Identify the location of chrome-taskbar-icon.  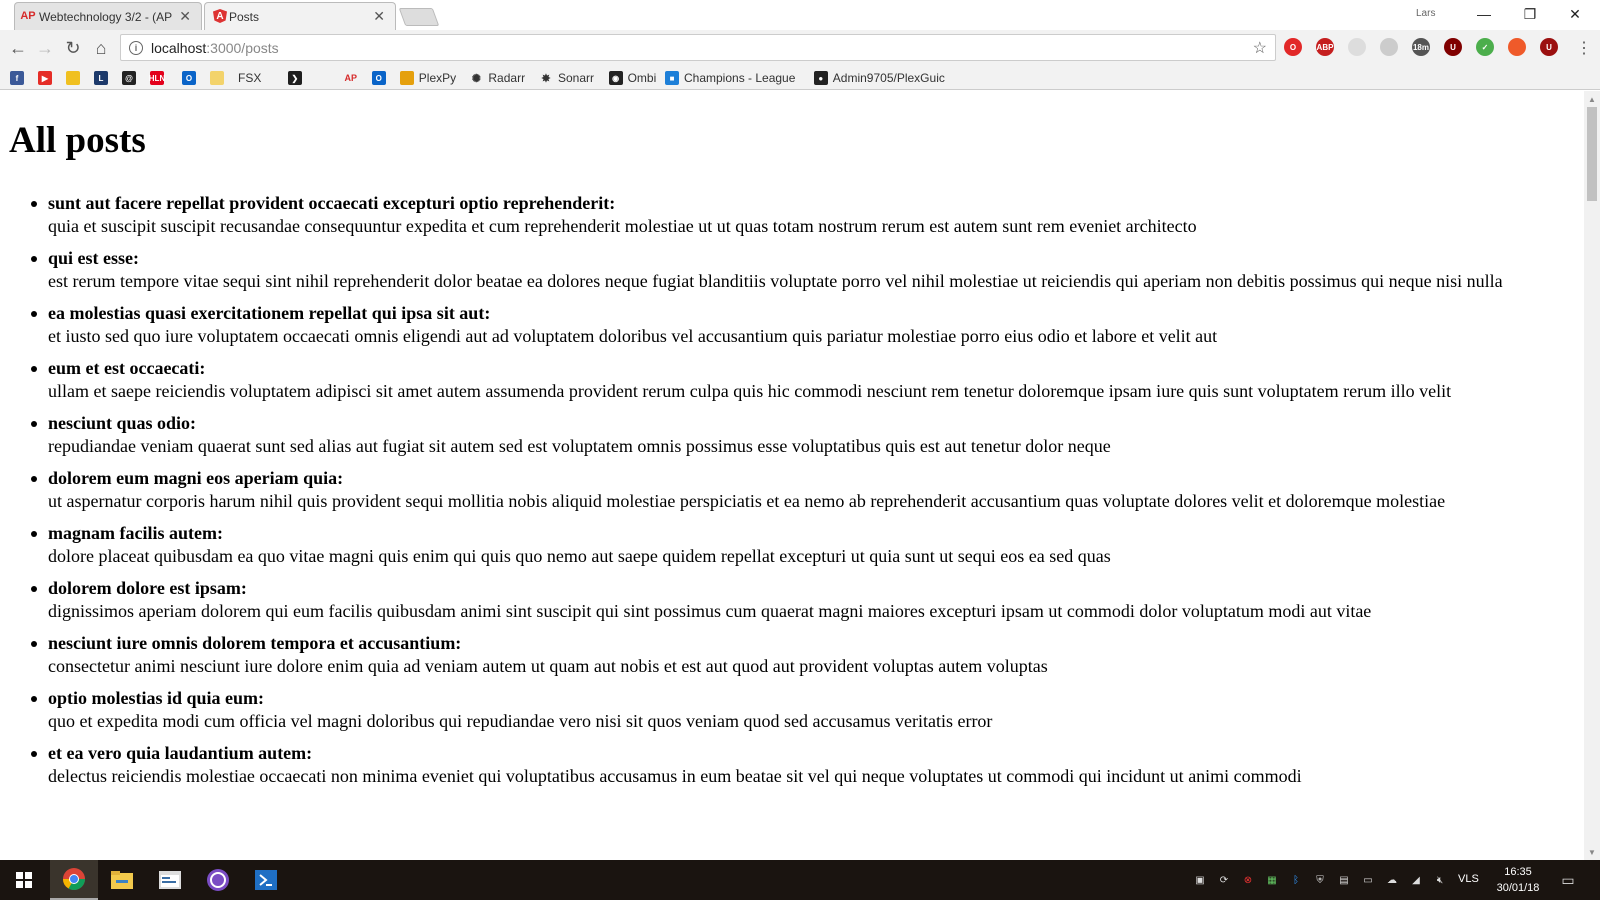
(74, 880).